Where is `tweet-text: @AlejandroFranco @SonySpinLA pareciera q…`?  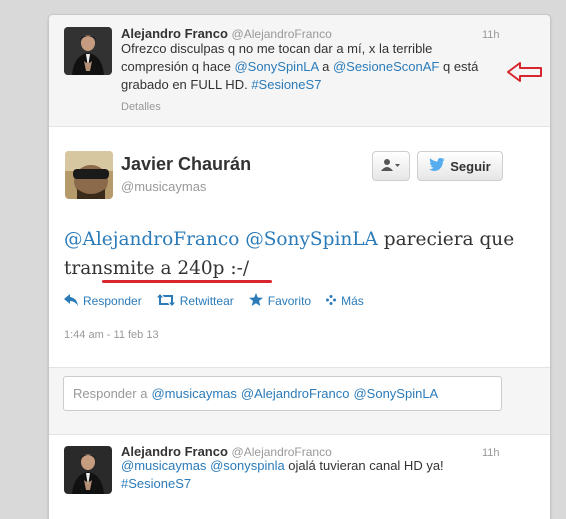 tweet-text: @AlejandroFranco @SonySpinLA pareciera q… is located at coordinates (299, 254).